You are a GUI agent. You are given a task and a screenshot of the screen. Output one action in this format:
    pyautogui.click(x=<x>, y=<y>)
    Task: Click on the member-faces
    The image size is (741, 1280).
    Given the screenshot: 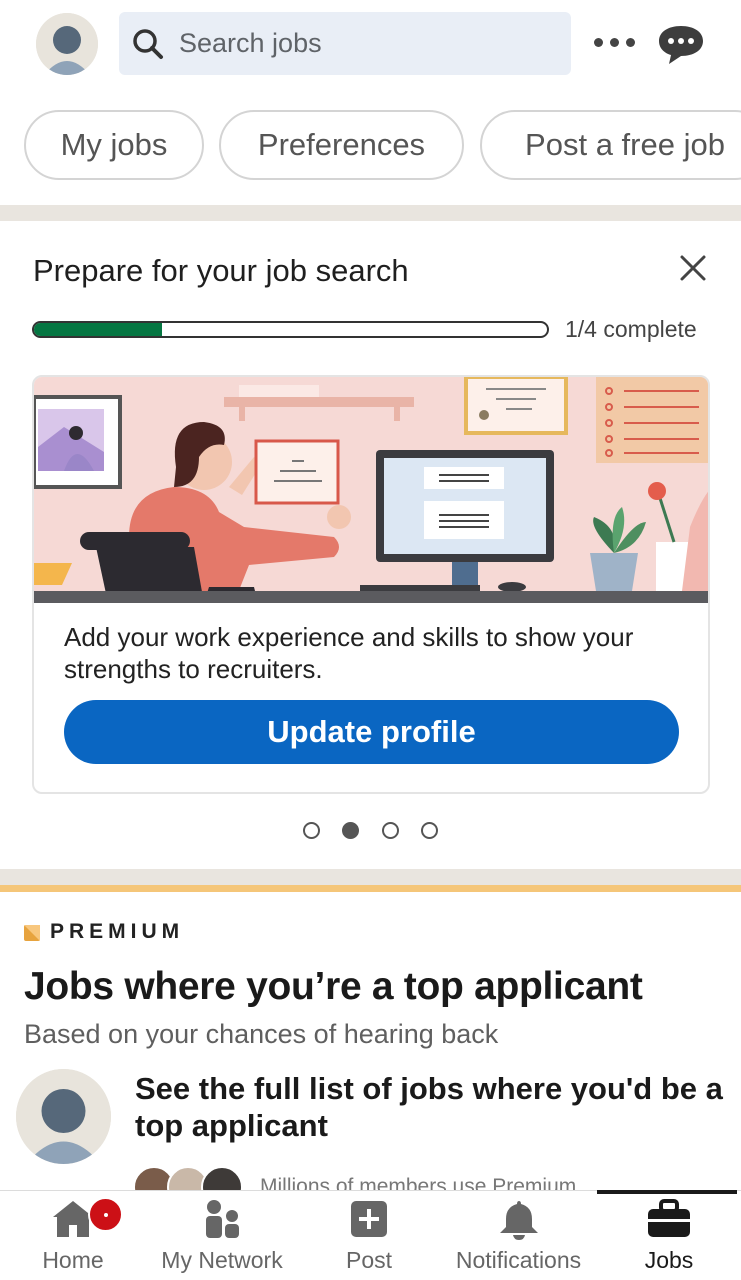 What is the action you would take?
    pyautogui.click(x=190, y=1178)
    